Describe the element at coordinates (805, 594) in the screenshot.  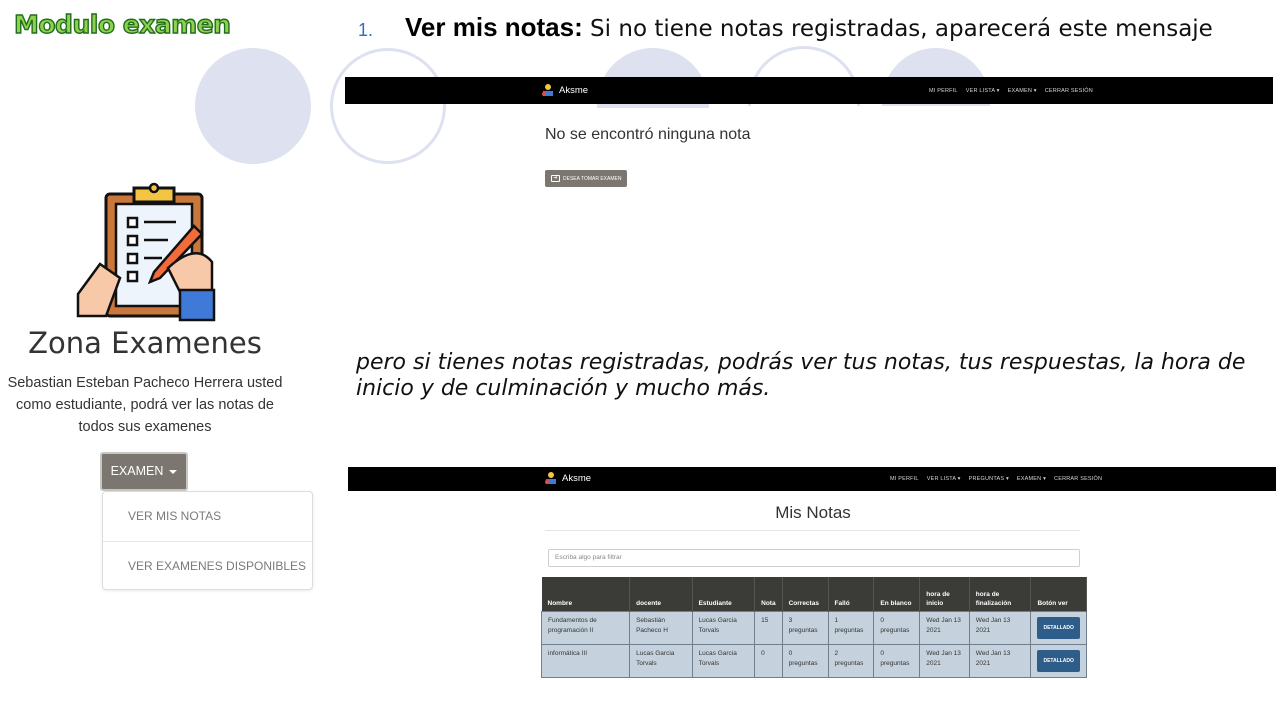
I see `column-header: Correctas` at that location.